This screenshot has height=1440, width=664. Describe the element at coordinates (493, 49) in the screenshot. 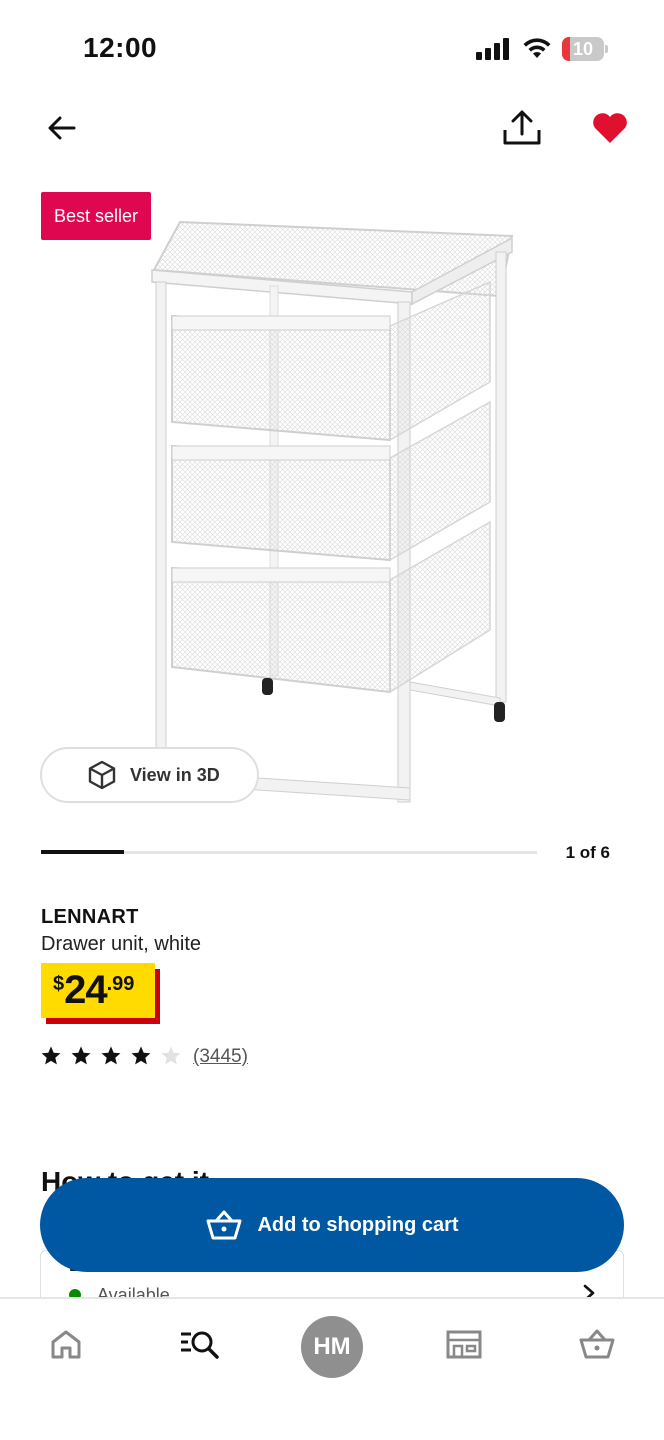

I see `signal-icon` at that location.